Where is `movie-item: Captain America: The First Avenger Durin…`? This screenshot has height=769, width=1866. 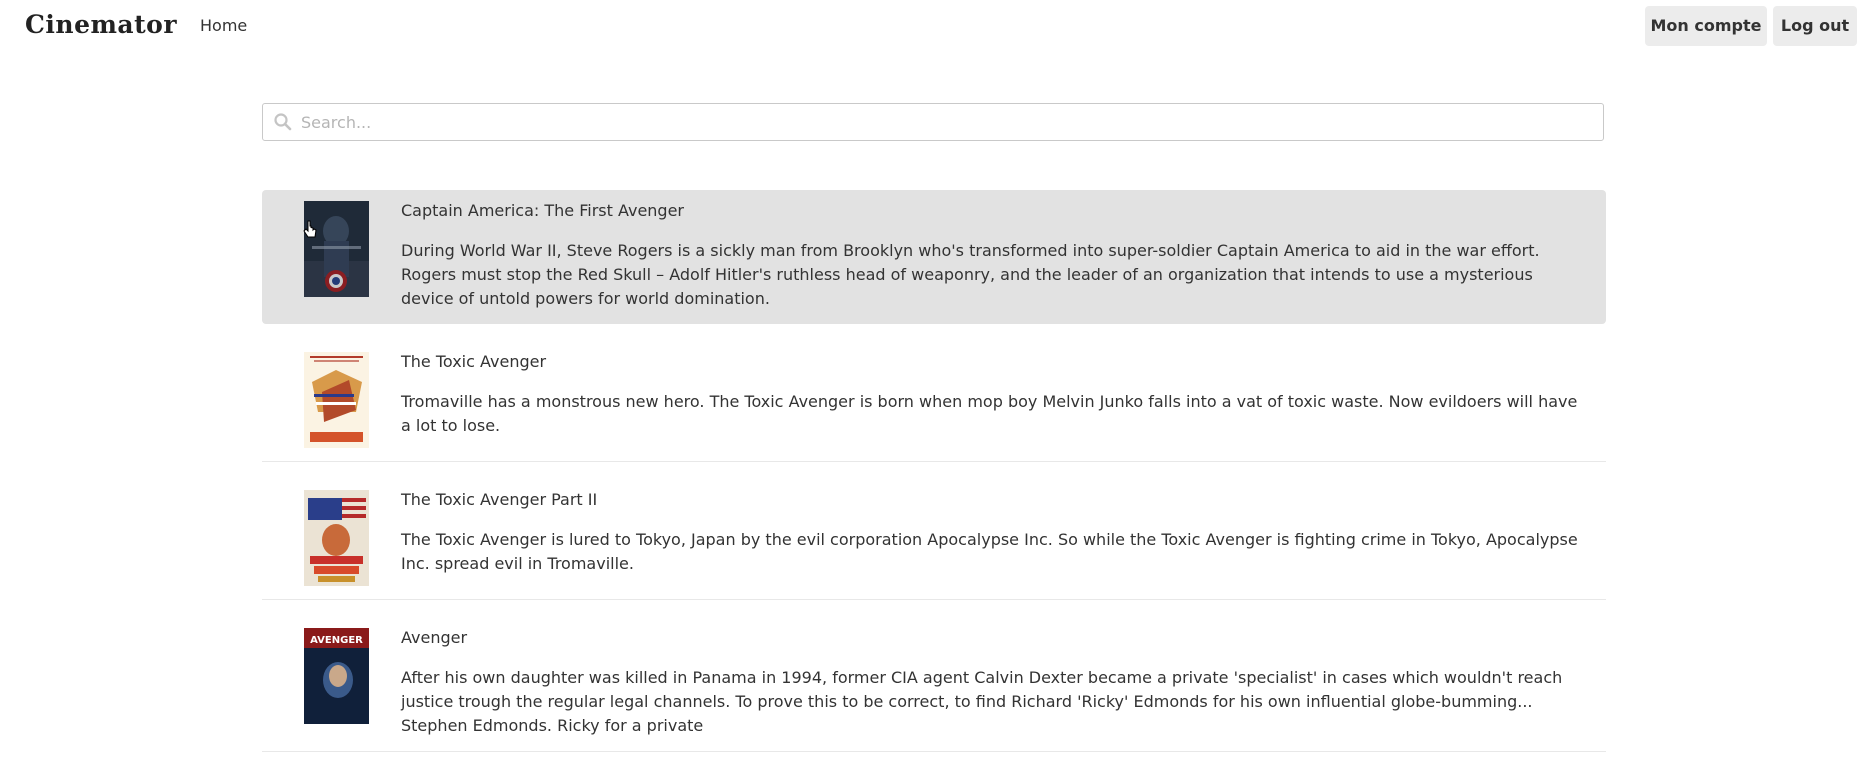
movie-item: Captain America: The First Avenger Durin… is located at coordinates (934, 257).